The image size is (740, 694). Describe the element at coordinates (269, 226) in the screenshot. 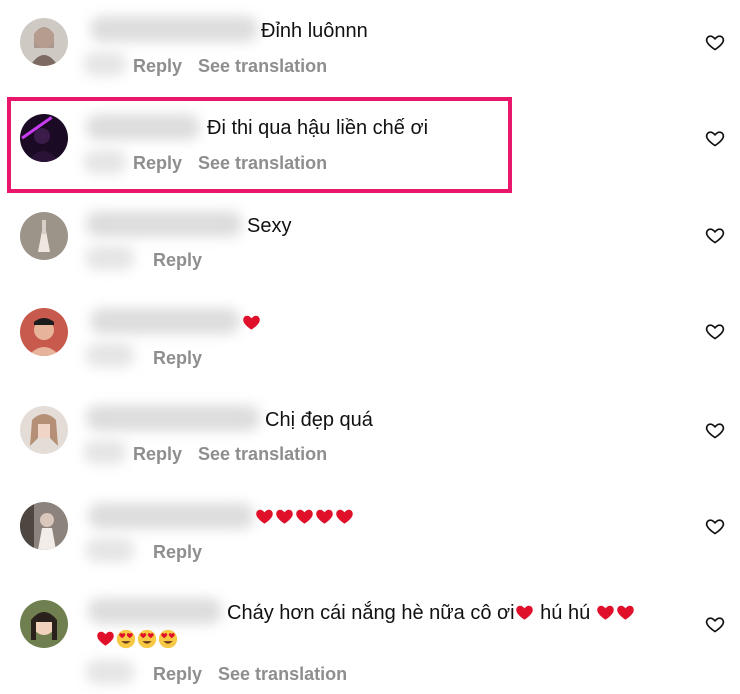

I see `comment-text: Sexy` at that location.